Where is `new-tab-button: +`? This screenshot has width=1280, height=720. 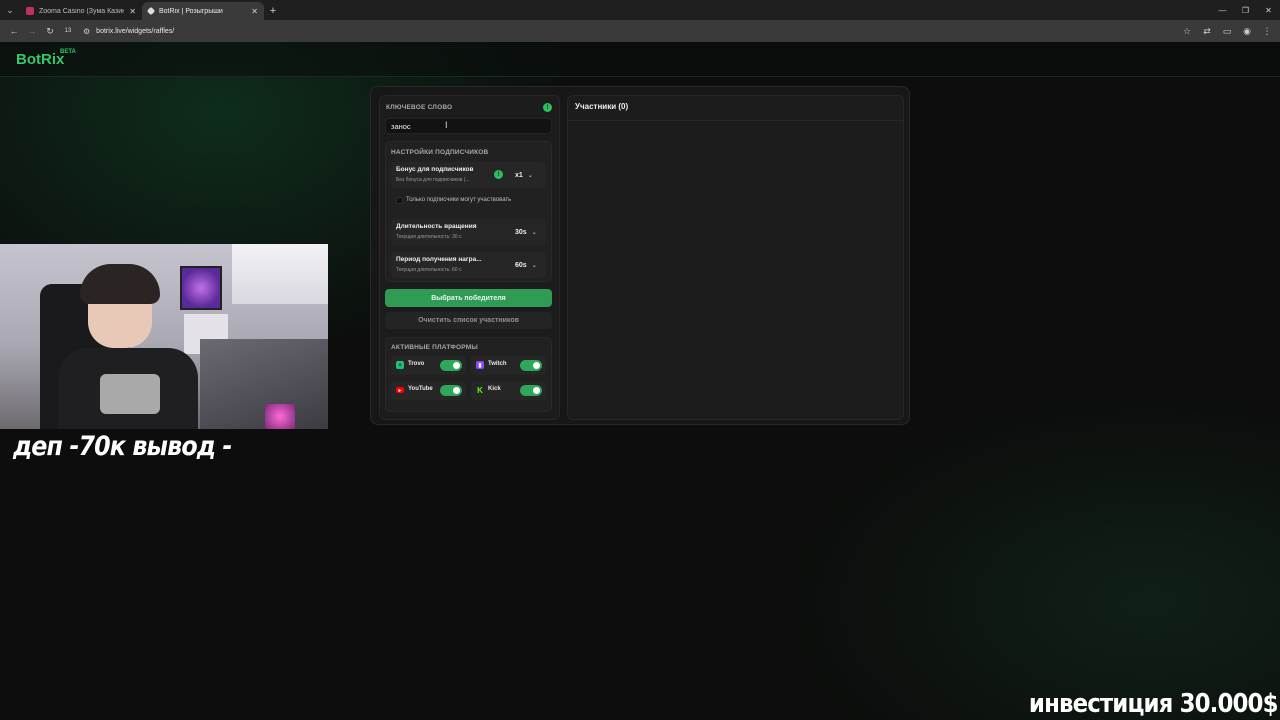
new-tab-button: + is located at coordinates (273, 11).